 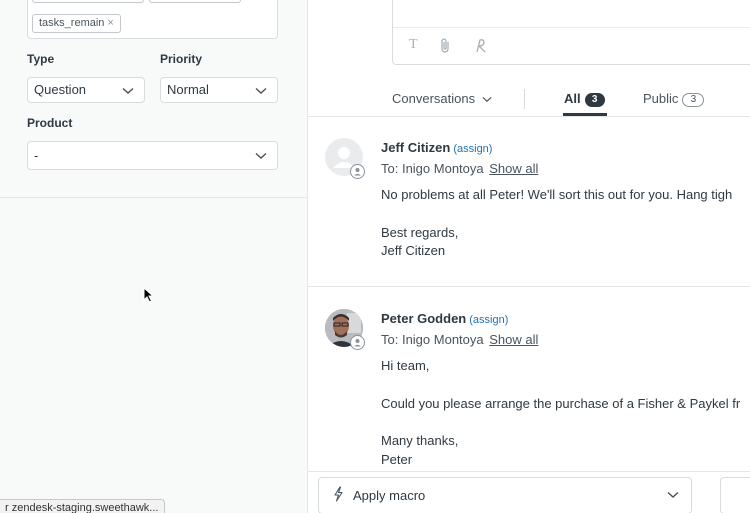 I want to click on type-select-value: Question, so click(x=60, y=89).